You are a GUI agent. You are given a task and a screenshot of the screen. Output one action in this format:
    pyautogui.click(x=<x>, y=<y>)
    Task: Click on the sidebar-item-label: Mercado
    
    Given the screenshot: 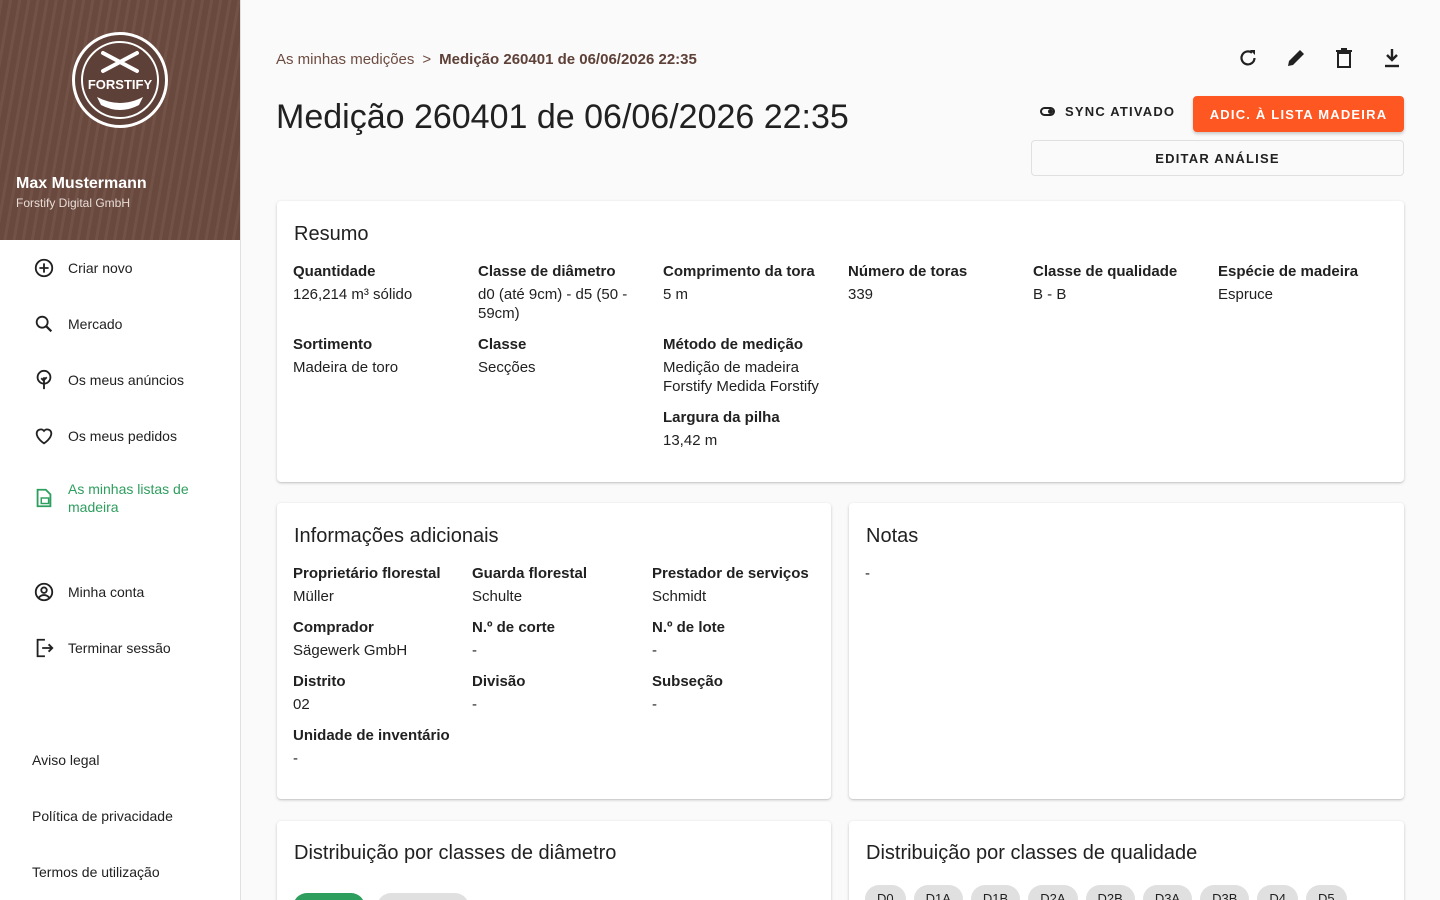 What is the action you would take?
    pyautogui.click(x=95, y=324)
    